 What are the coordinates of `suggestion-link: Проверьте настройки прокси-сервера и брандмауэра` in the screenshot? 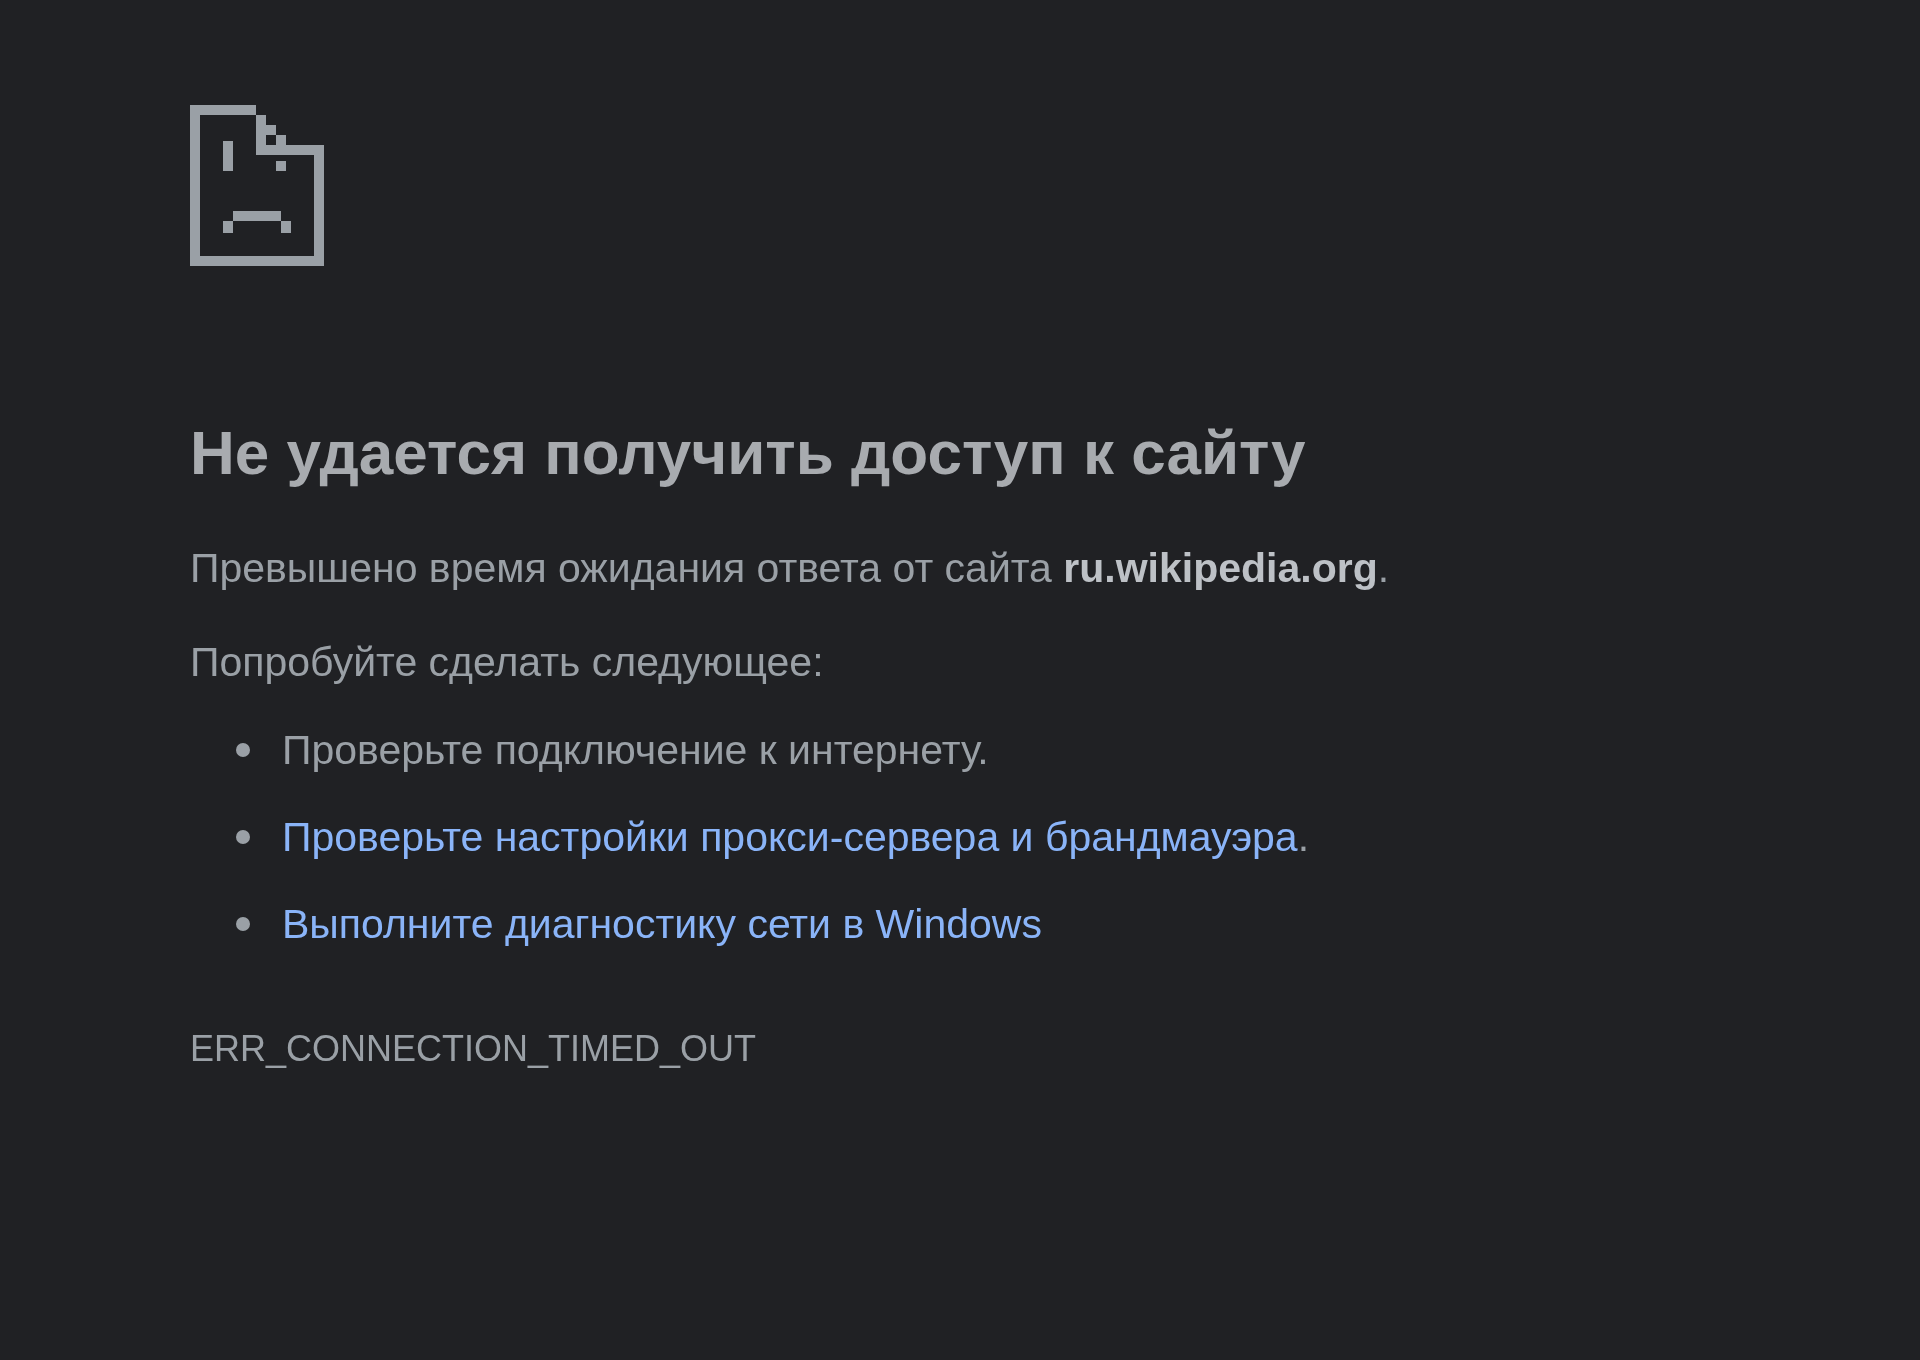 It's located at (790, 837).